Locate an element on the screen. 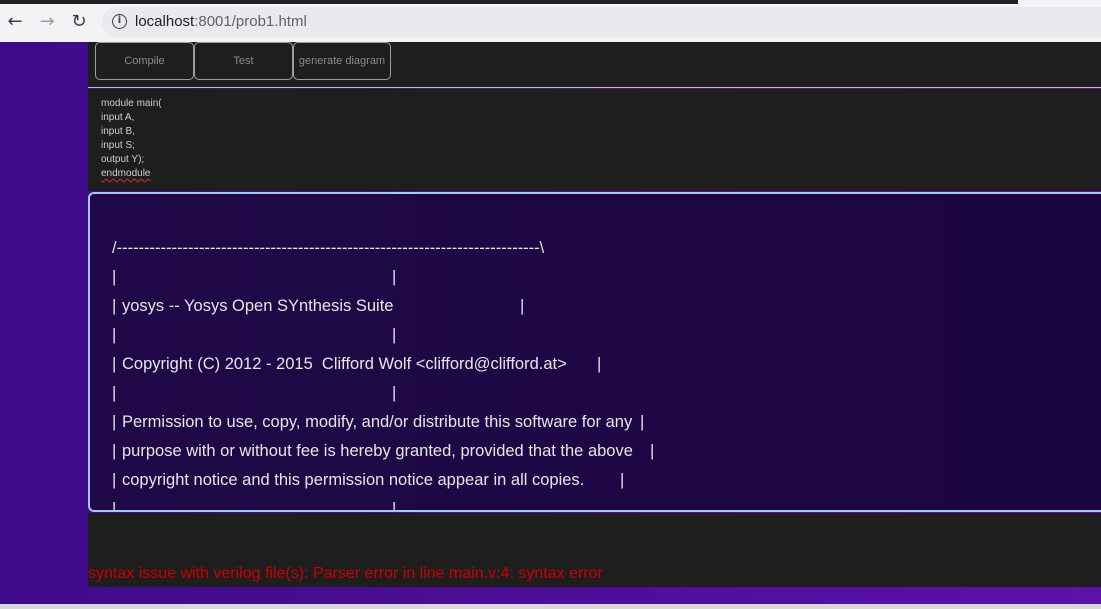 Image resolution: width=1101 pixels, height=609 pixels. output-title: yosys -- Yosys Open SYnthesis Suite is located at coordinates (257, 306).